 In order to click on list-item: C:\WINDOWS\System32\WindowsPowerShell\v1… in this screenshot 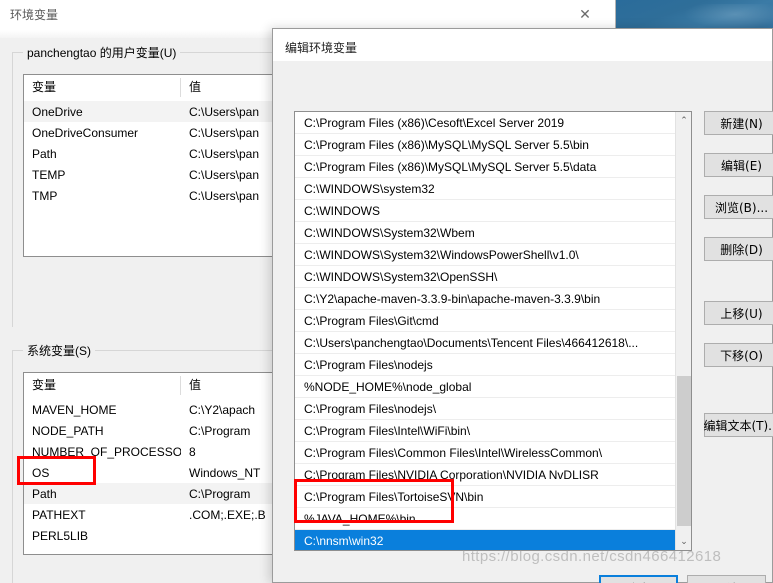, I will do `click(485, 255)`.